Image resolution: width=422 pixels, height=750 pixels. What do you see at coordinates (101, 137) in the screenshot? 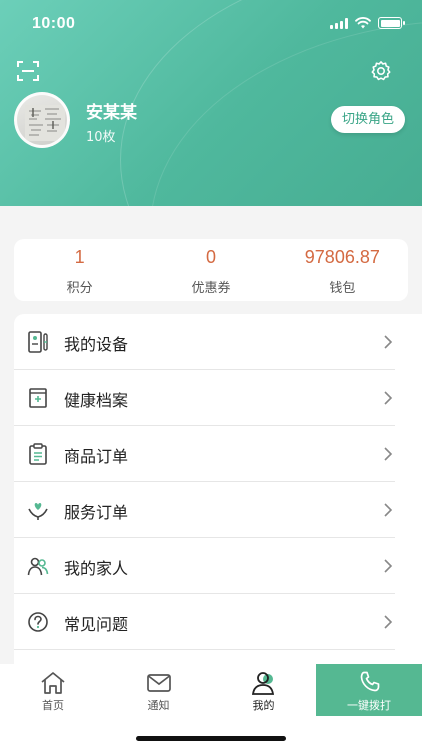
I see `user-subtitle: 10枚` at bounding box center [101, 137].